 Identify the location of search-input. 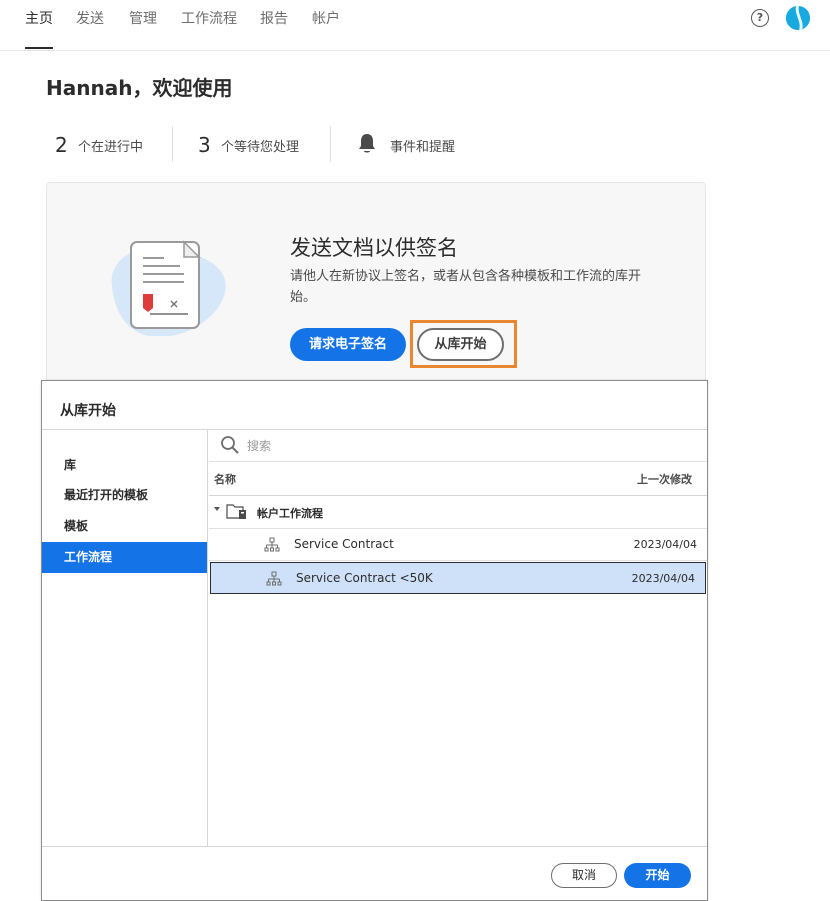
(397, 446).